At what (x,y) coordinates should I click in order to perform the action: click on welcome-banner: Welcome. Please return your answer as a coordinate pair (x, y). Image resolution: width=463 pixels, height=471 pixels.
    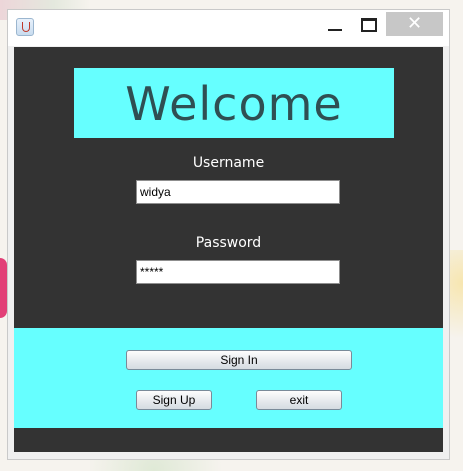
    Looking at the image, I should click on (234, 103).